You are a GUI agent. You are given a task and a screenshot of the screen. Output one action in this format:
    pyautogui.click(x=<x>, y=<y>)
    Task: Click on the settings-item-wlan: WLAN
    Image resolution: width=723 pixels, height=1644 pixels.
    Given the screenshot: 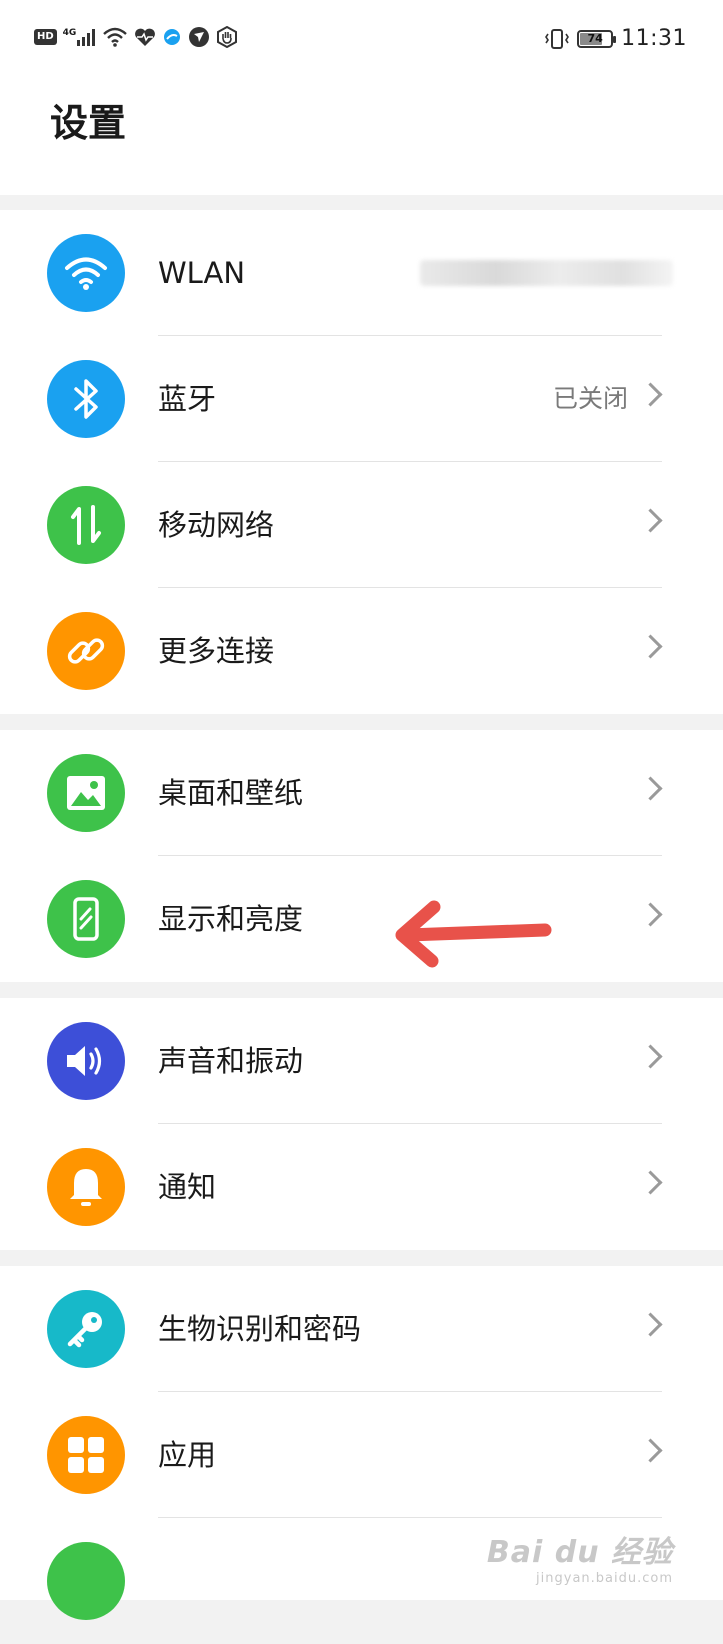 What is the action you would take?
    pyautogui.click(x=361, y=273)
    